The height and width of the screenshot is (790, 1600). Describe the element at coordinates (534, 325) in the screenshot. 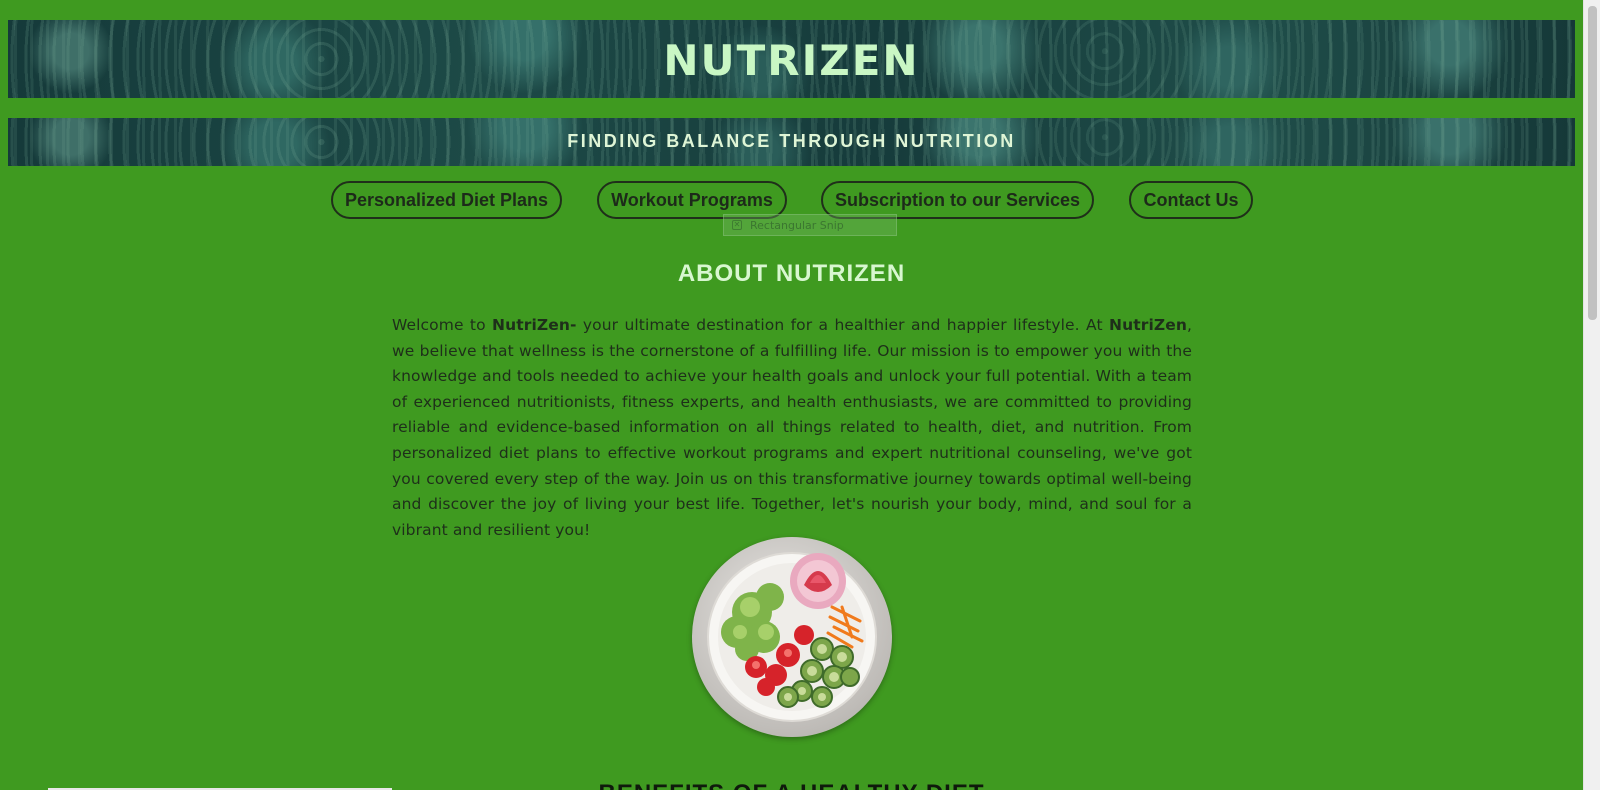

I see `brand-name: NutriZen-` at that location.